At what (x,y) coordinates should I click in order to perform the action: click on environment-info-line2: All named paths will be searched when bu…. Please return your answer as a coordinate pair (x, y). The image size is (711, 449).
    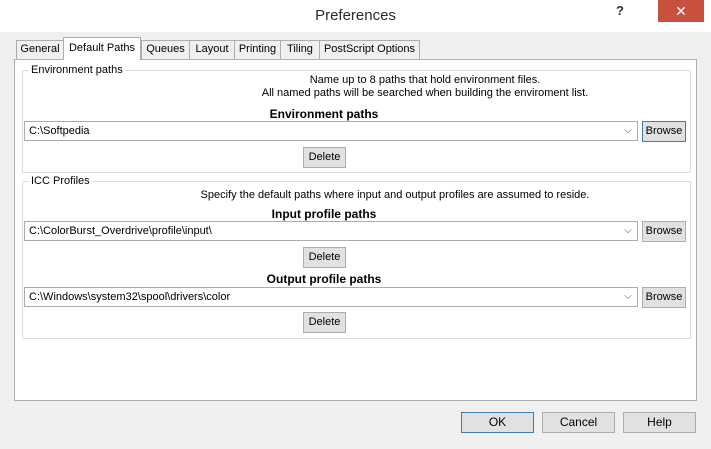
    Looking at the image, I should click on (425, 93).